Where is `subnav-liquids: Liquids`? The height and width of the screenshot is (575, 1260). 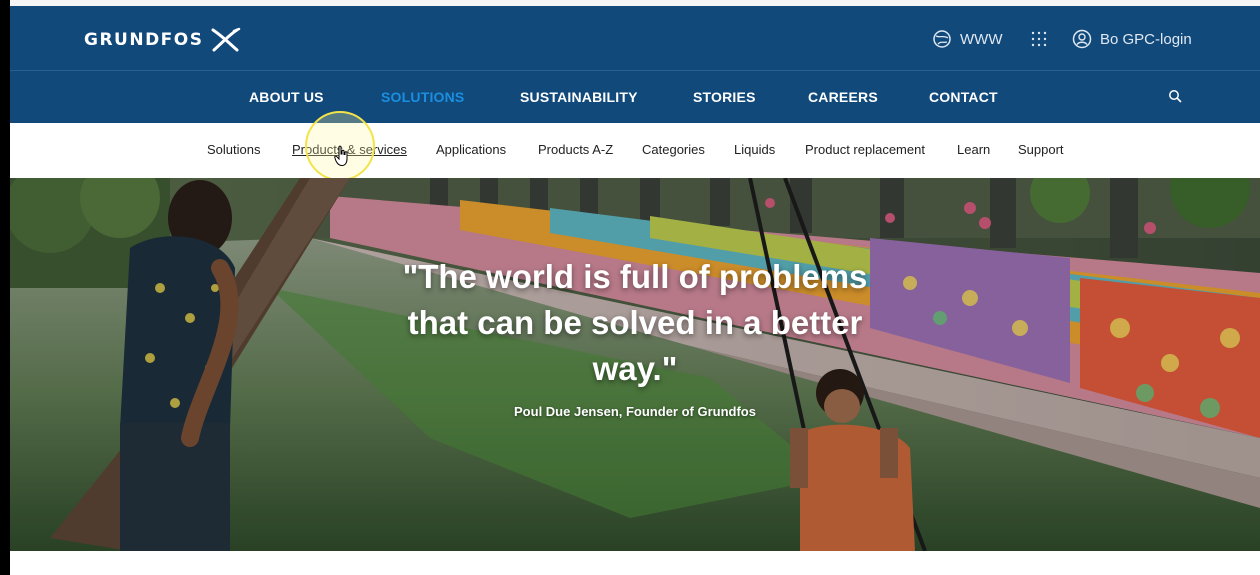 subnav-liquids: Liquids is located at coordinates (754, 149).